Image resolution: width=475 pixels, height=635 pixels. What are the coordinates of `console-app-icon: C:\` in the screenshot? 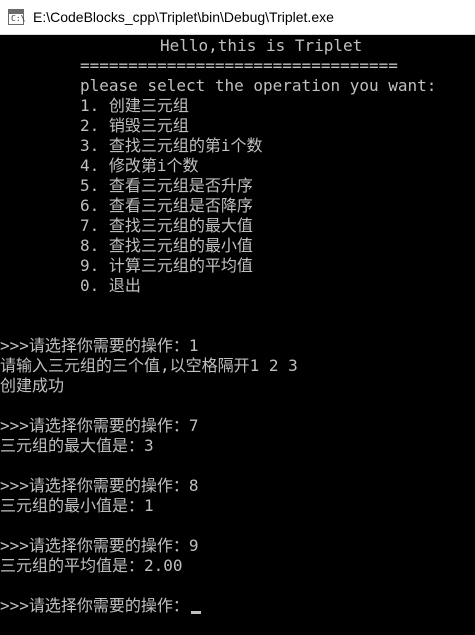 It's located at (17, 17).